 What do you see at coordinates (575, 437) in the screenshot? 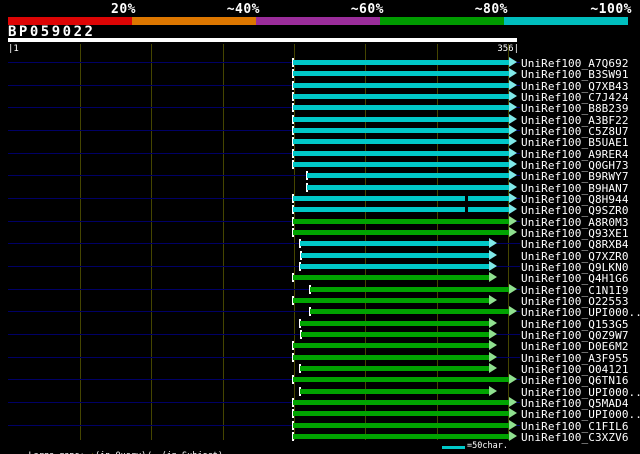
I see `hit-label: UniRef100_C3XZV6` at bounding box center [575, 437].